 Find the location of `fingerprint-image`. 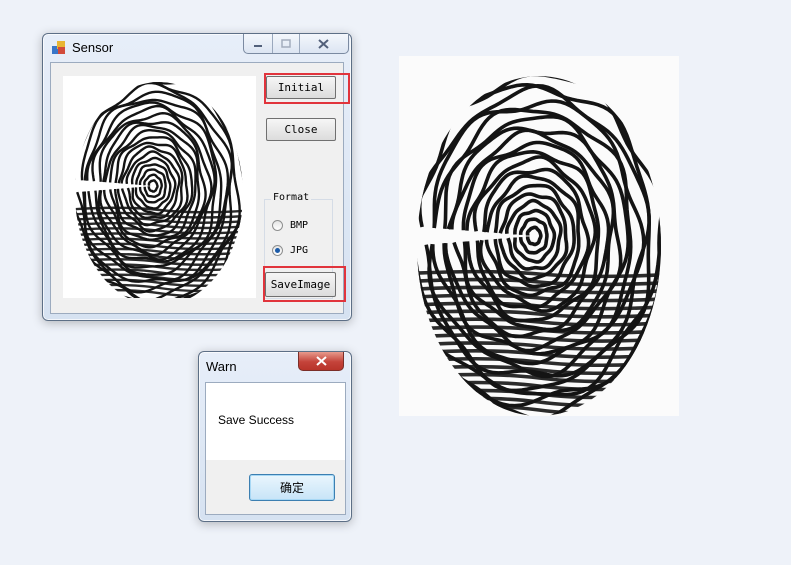

fingerprint-image is located at coordinates (159, 190).